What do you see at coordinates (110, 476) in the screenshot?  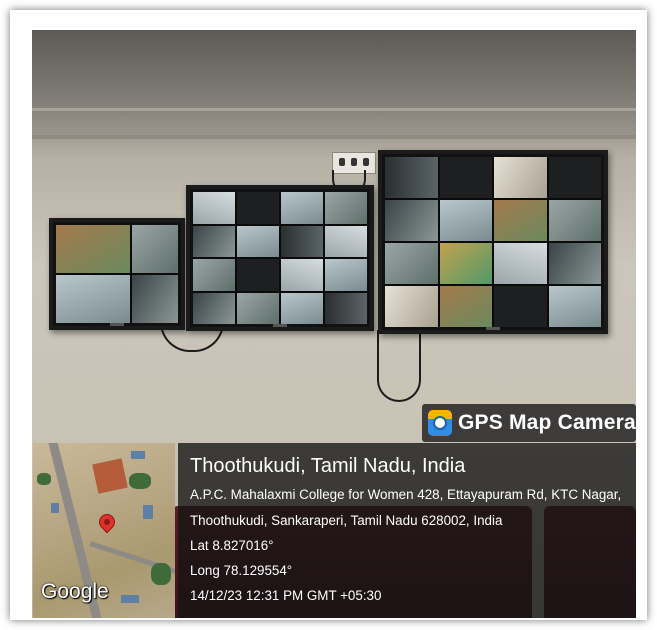 I see `map-field` at bounding box center [110, 476].